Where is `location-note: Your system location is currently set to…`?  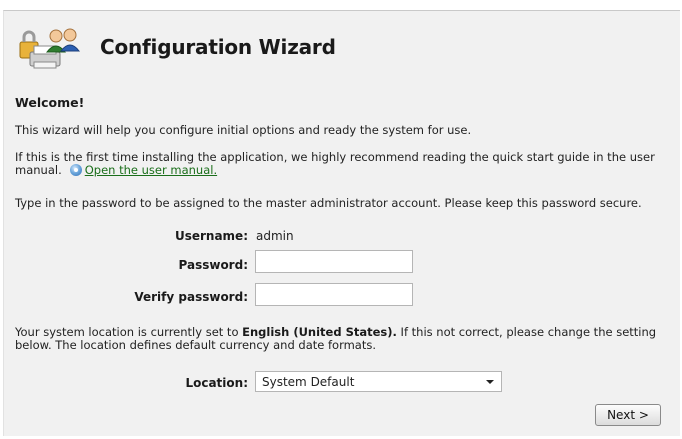
location-note: Your system location is currently set to… is located at coordinates (343, 339).